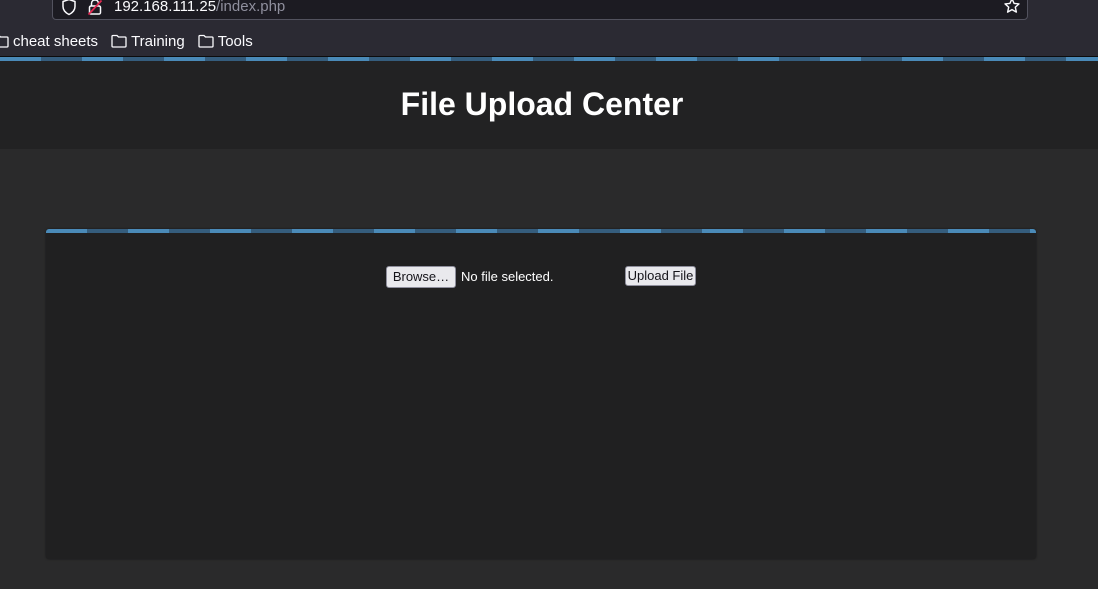  What do you see at coordinates (158, 41) in the screenshot?
I see `bookmark-label: Training` at bounding box center [158, 41].